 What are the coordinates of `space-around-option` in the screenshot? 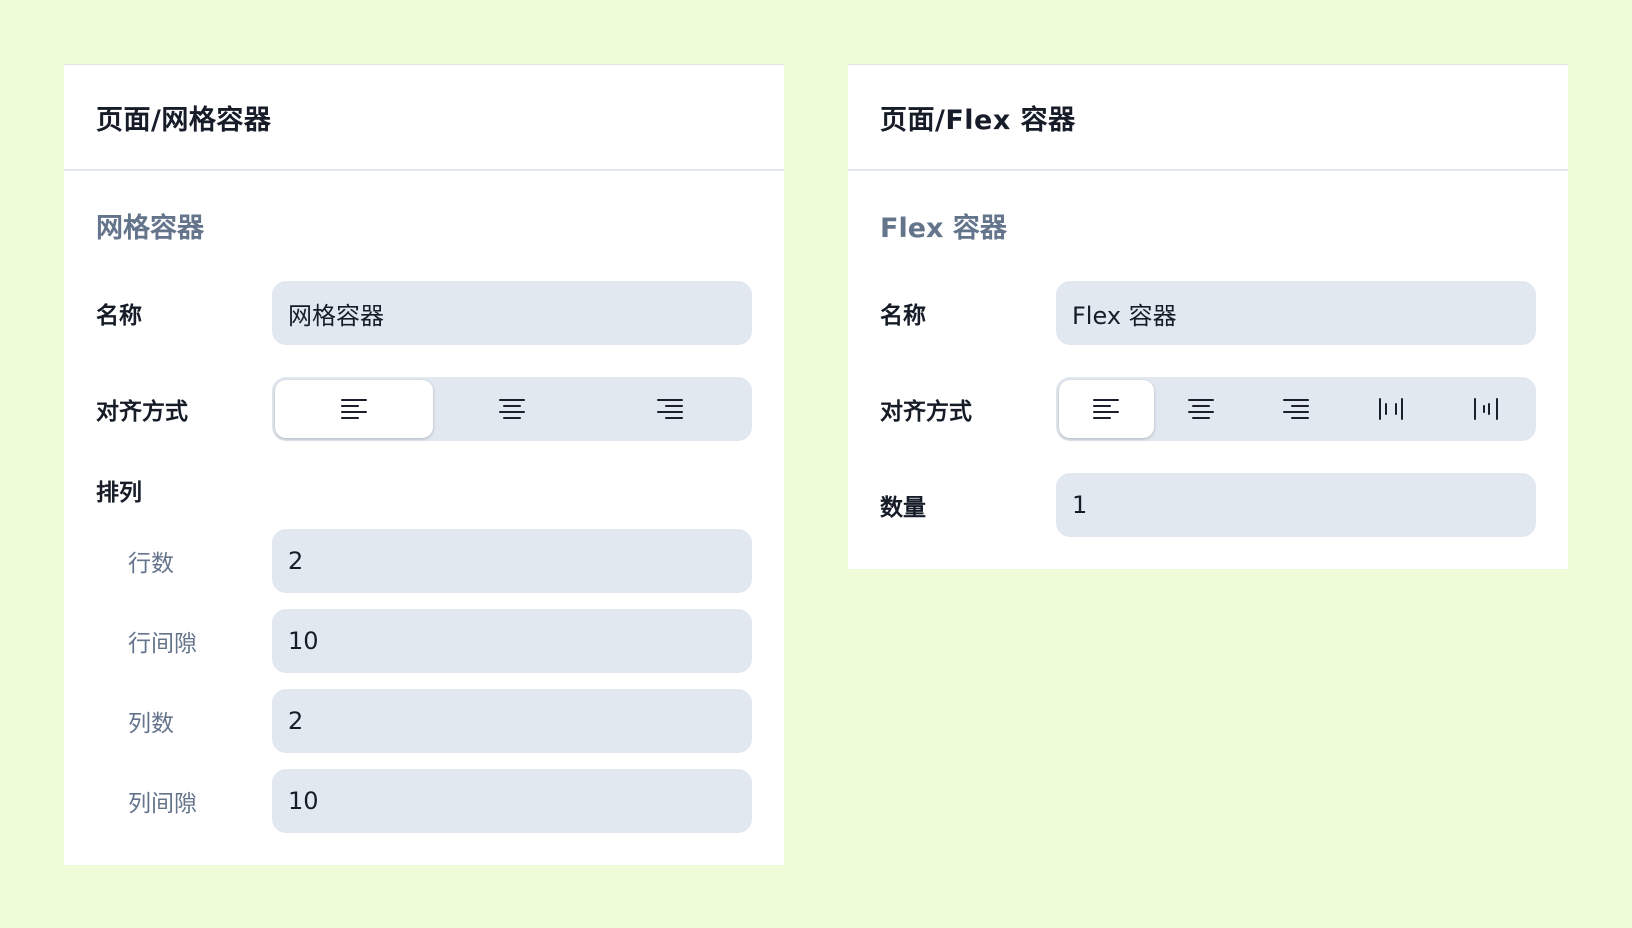 It's located at (1485, 409).